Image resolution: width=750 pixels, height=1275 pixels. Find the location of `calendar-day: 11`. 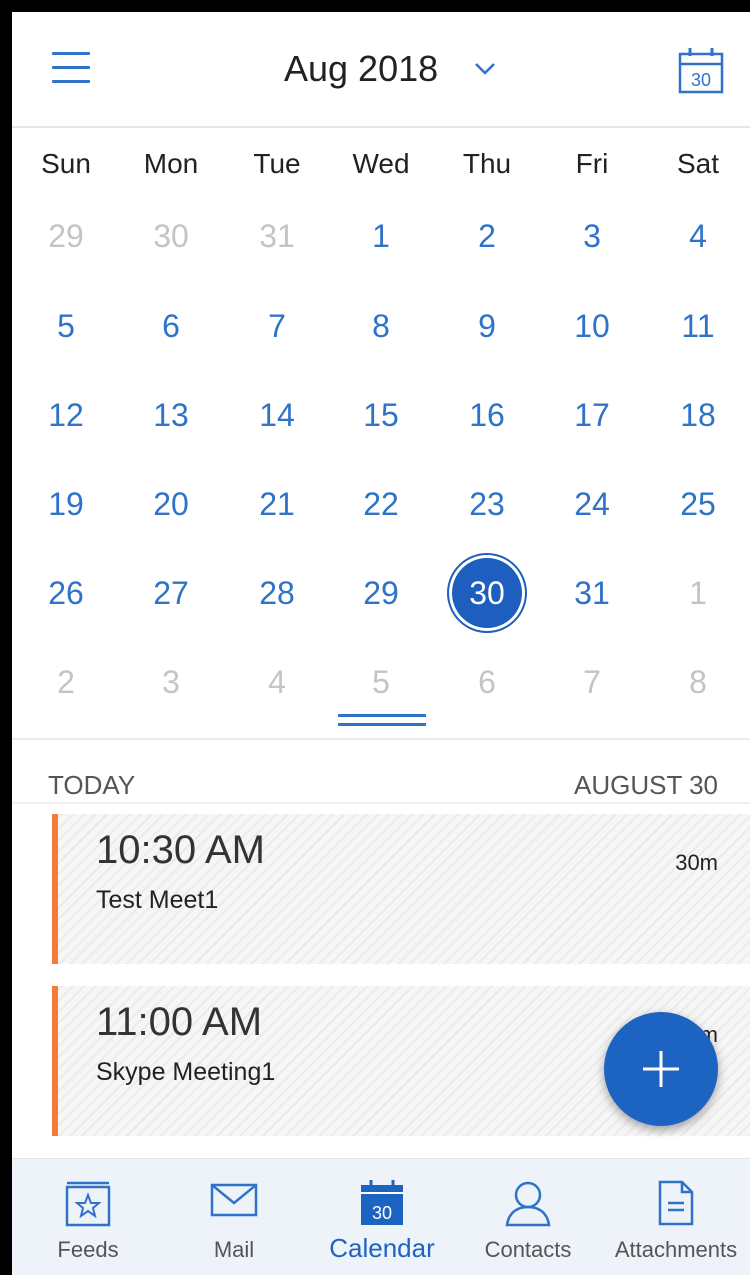

calendar-day: 11 is located at coordinates (698, 326).